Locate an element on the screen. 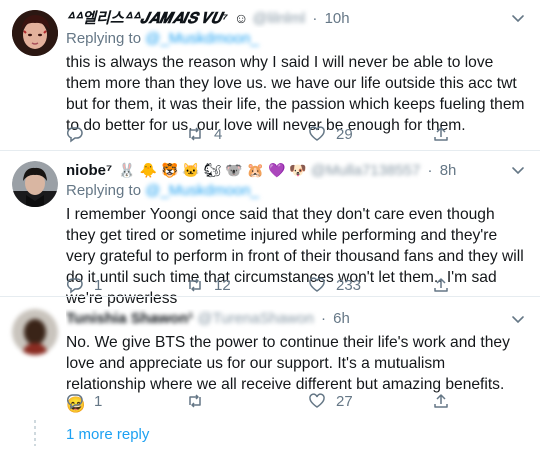  retweet-button: 4 is located at coordinates (204, 134).